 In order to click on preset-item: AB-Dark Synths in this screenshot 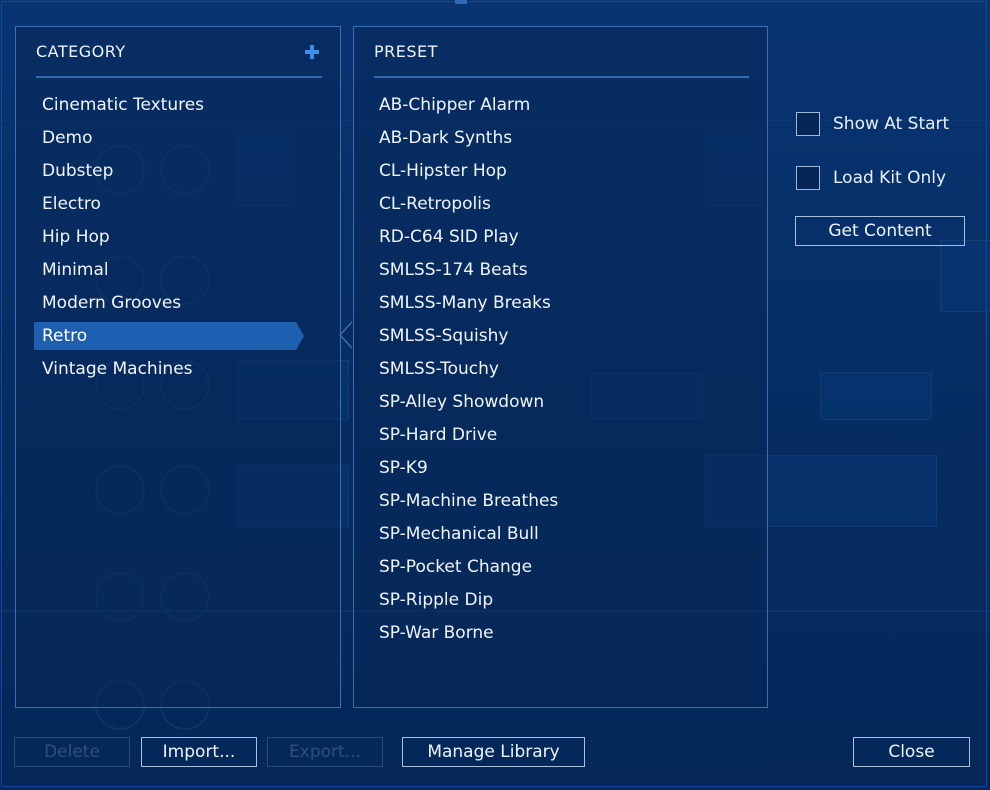, I will do `click(560, 139)`.